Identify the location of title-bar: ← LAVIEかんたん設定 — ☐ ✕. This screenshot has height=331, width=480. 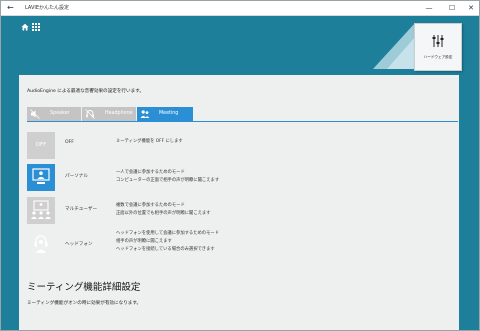
(240, 8).